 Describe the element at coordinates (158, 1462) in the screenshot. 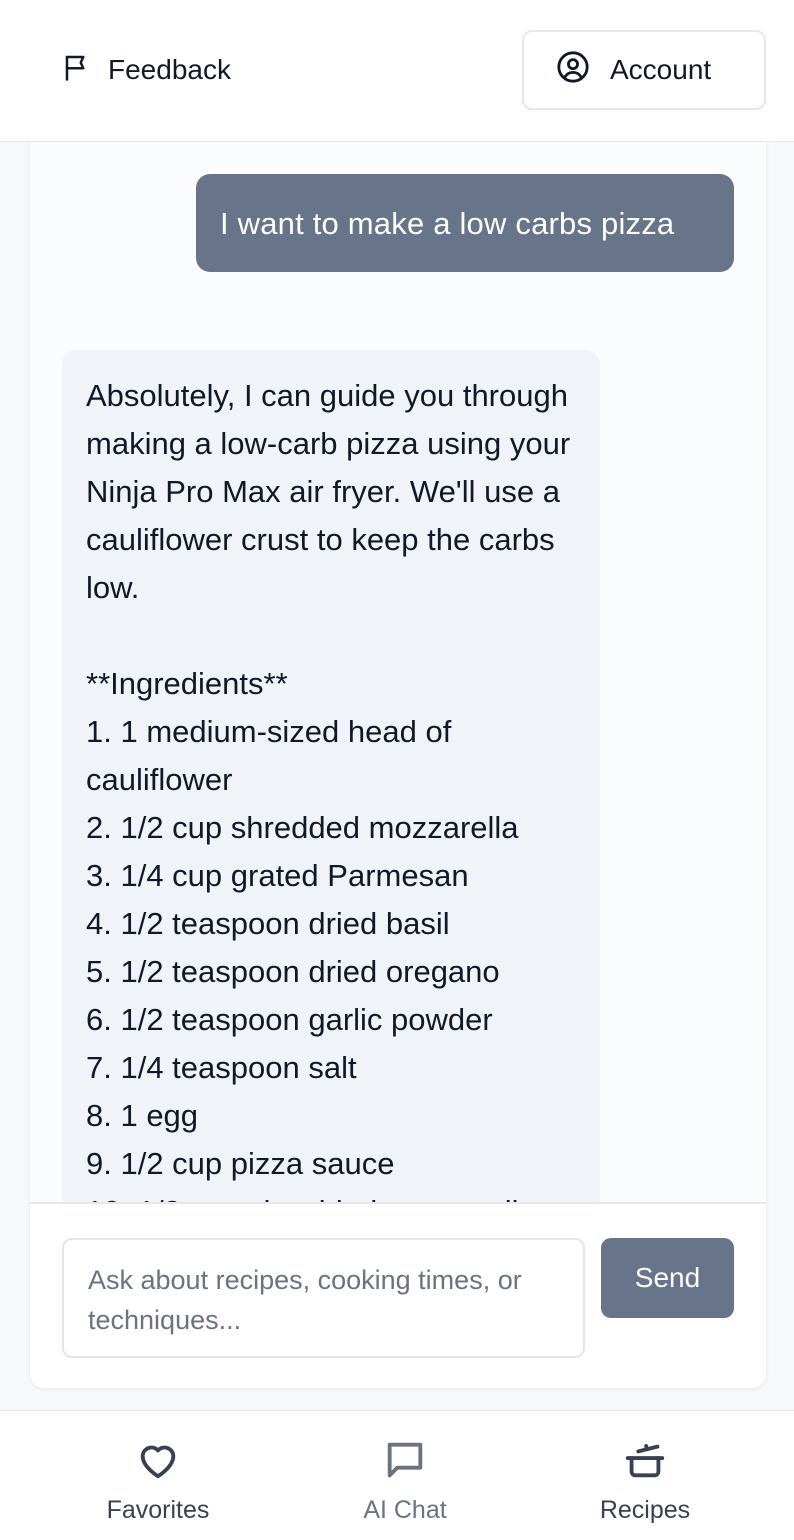

I see `heart-icon` at that location.